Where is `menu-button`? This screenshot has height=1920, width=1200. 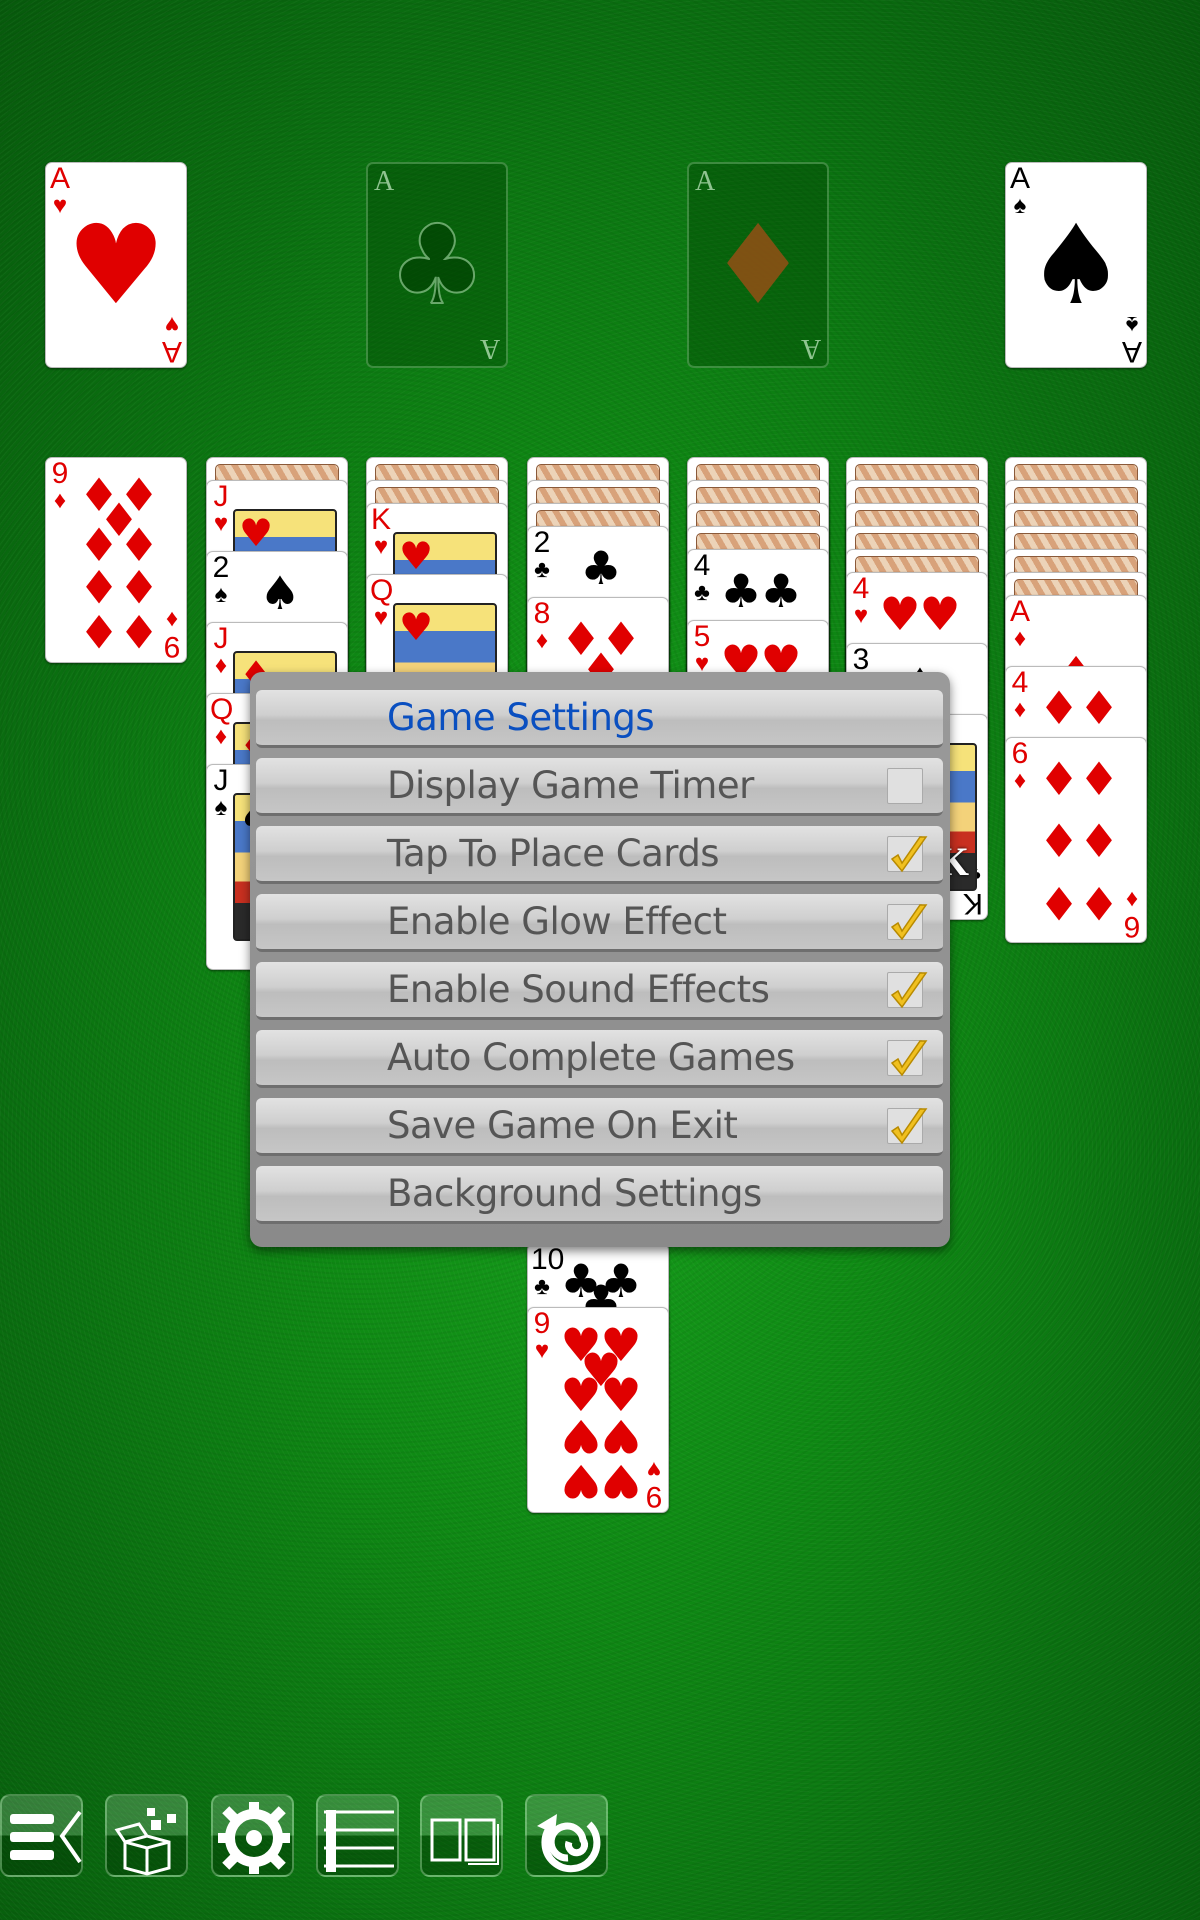
menu-button is located at coordinates (41, 1835).